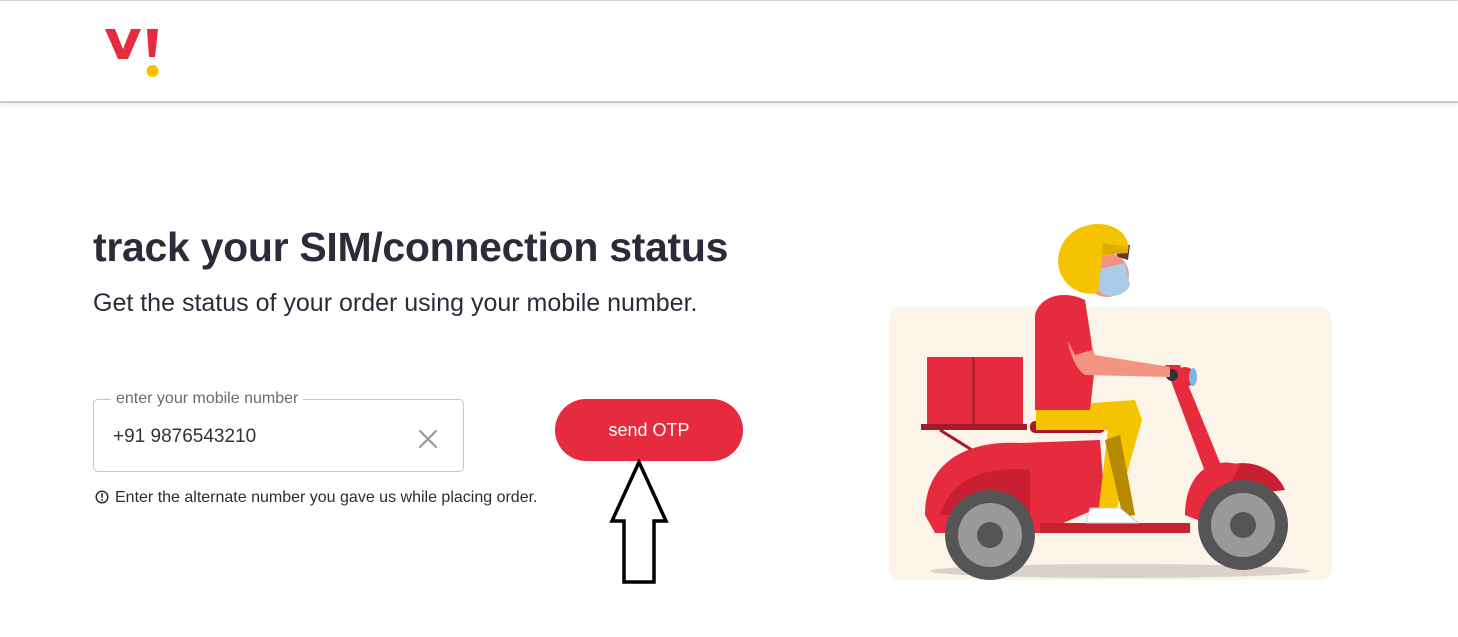 The image size is (1458, 637). I want to click on arrow-up-icon, so click(639, 521).